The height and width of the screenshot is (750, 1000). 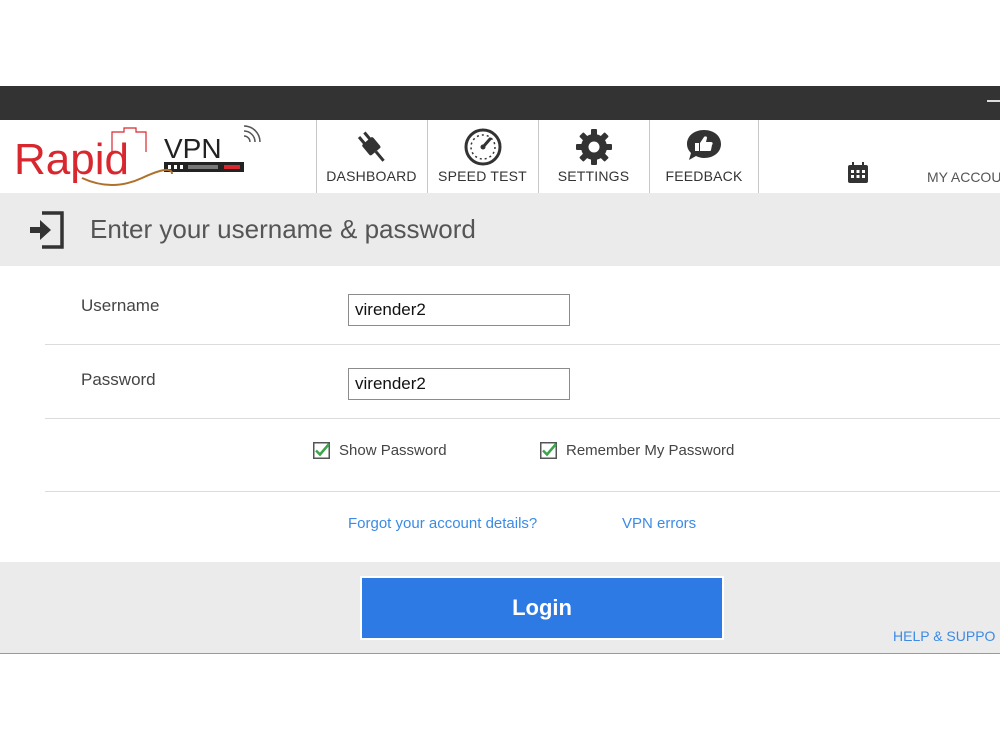 I want to click on window-titlebar, so click(x=500, y=103).